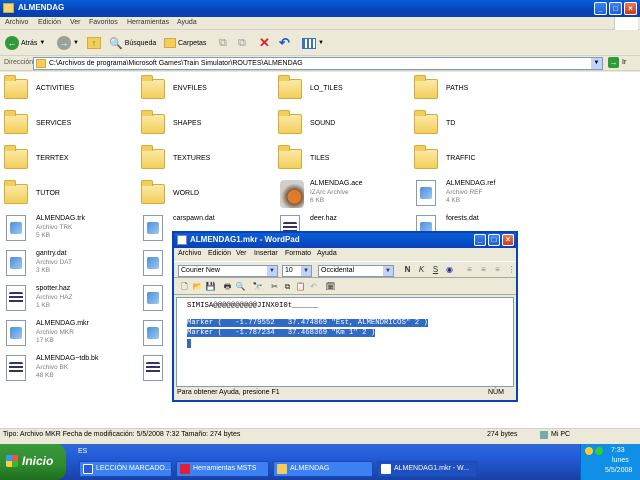 This screenshot has width=640, height=480. Describe the element at coordinates (65, 230) in the screenshot. I see `list-item: ALMENDAG.trk Archivo TRK 5 KB` at that location.